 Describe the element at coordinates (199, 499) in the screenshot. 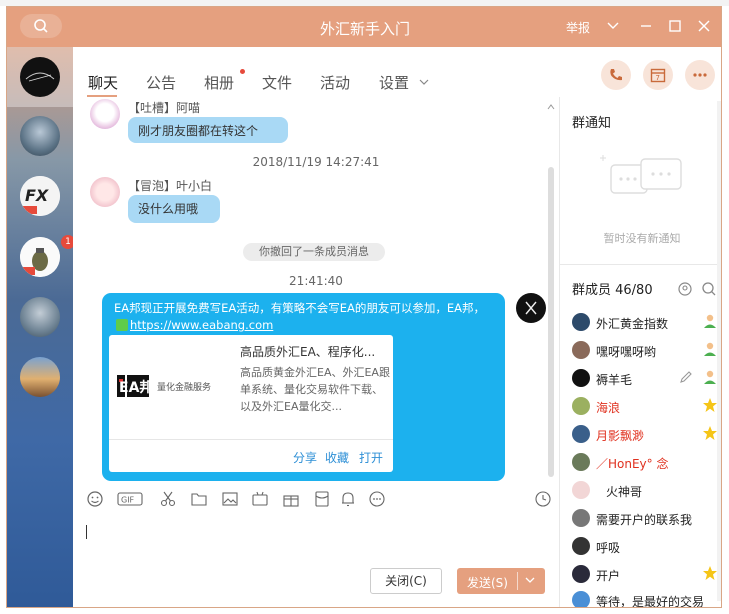

I see `folder-icon` at that location.